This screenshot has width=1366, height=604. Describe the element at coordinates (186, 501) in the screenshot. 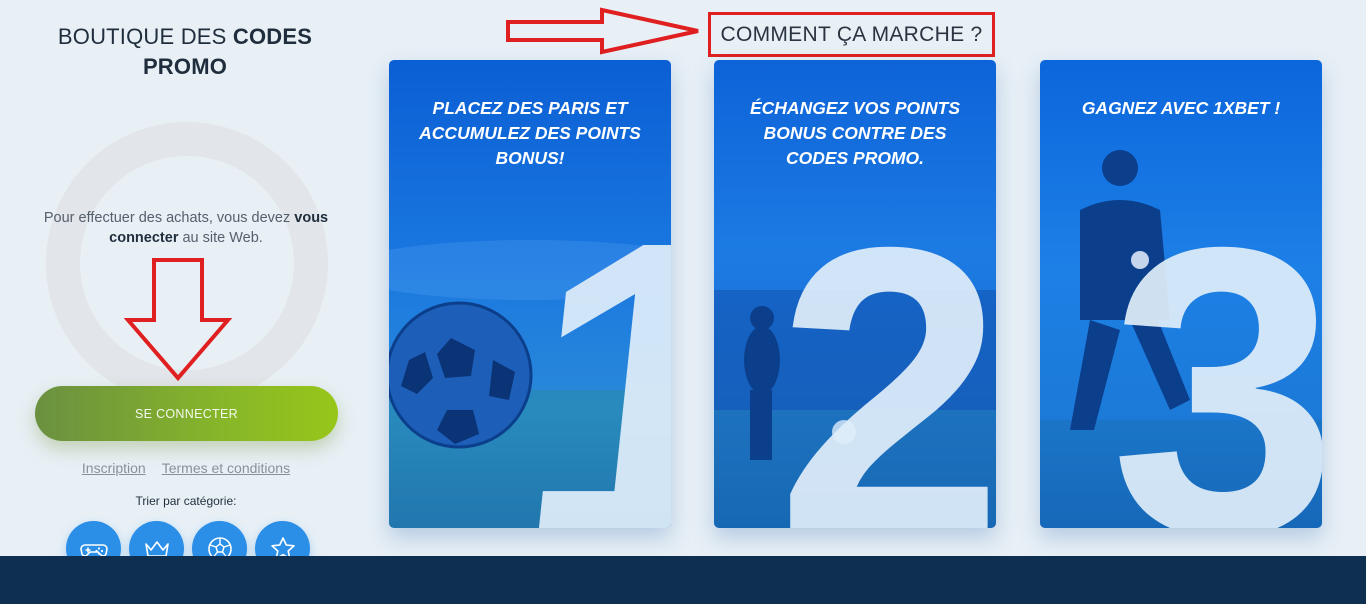

I see `sort-label: Trier par catégorie:` at that location.